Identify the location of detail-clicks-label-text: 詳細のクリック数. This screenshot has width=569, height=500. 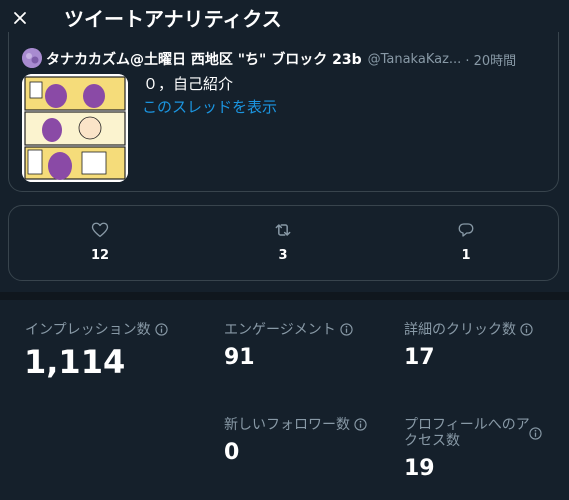
(460, 330).